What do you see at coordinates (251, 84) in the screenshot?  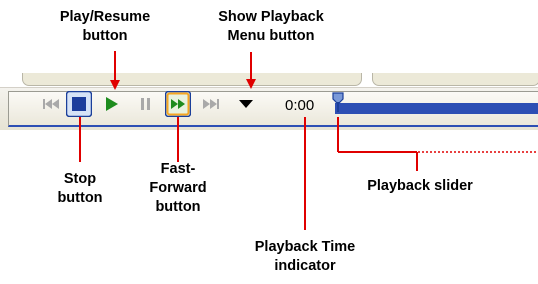 I see `show-menu-arrow` at bounding box center [251, 84].